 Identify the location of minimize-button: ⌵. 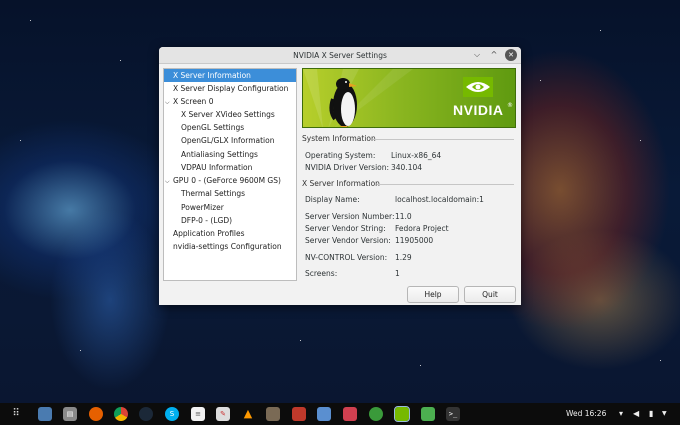
(477, 55).